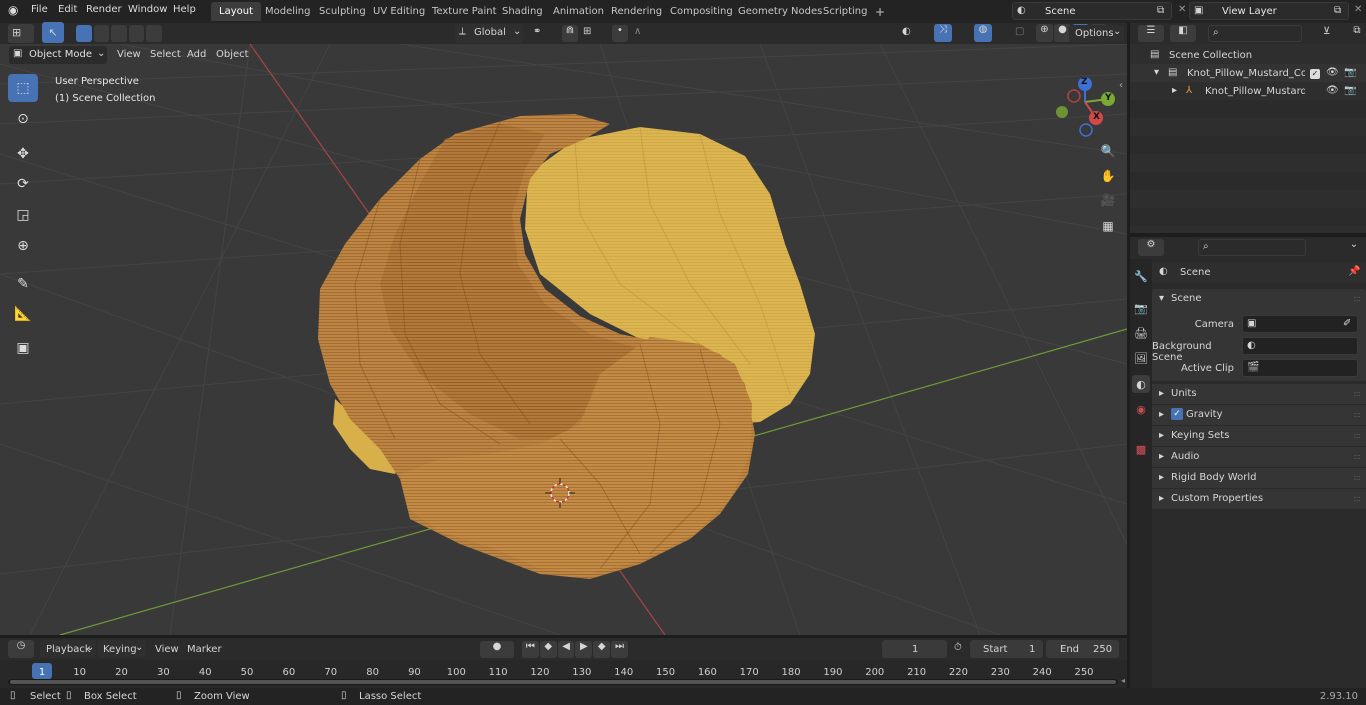  What do you see at coordinates (1044, 33) in the screenshot?
I see `wireframe-shading-icon: ⊕` at bounding box center [1044, 33].